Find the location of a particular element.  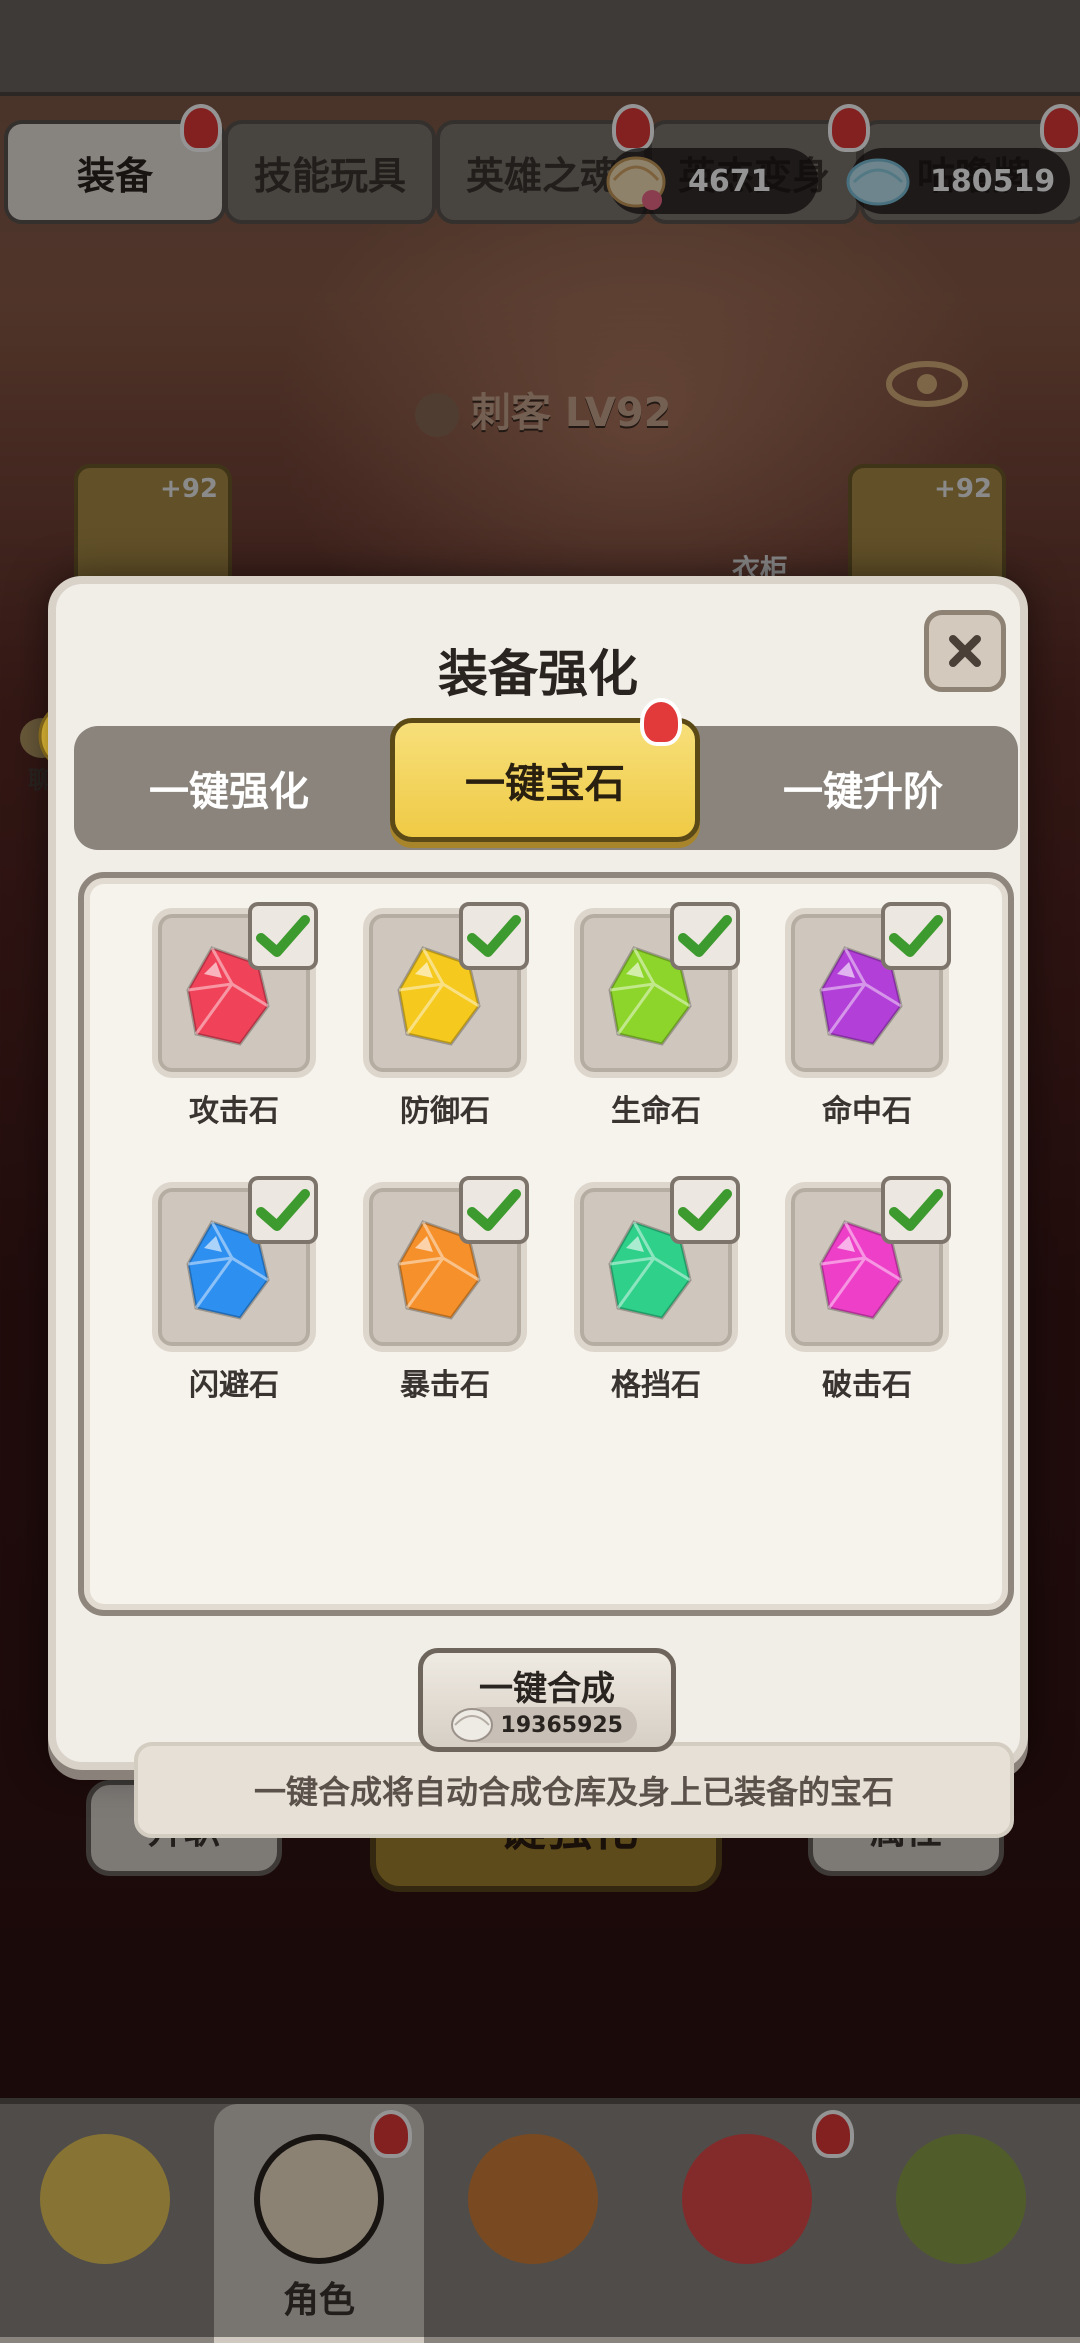

gem-slot: 生命石 is located at coordinates (659, 1015).